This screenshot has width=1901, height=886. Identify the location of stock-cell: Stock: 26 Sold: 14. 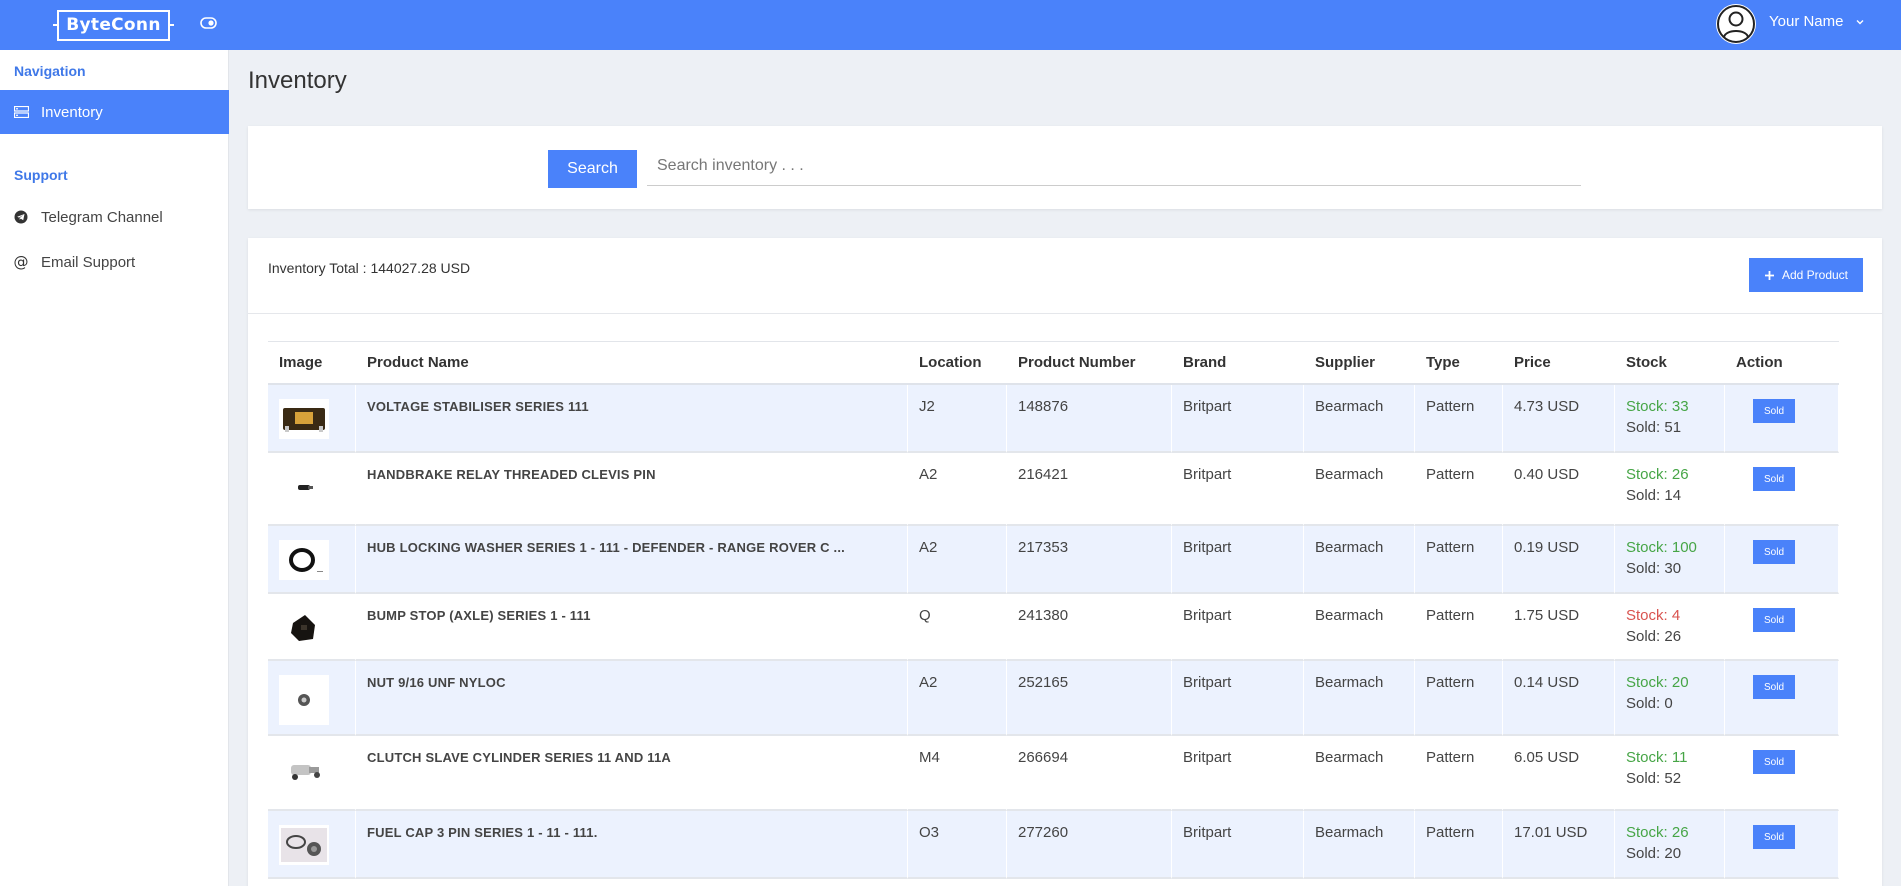
(1670, 489).